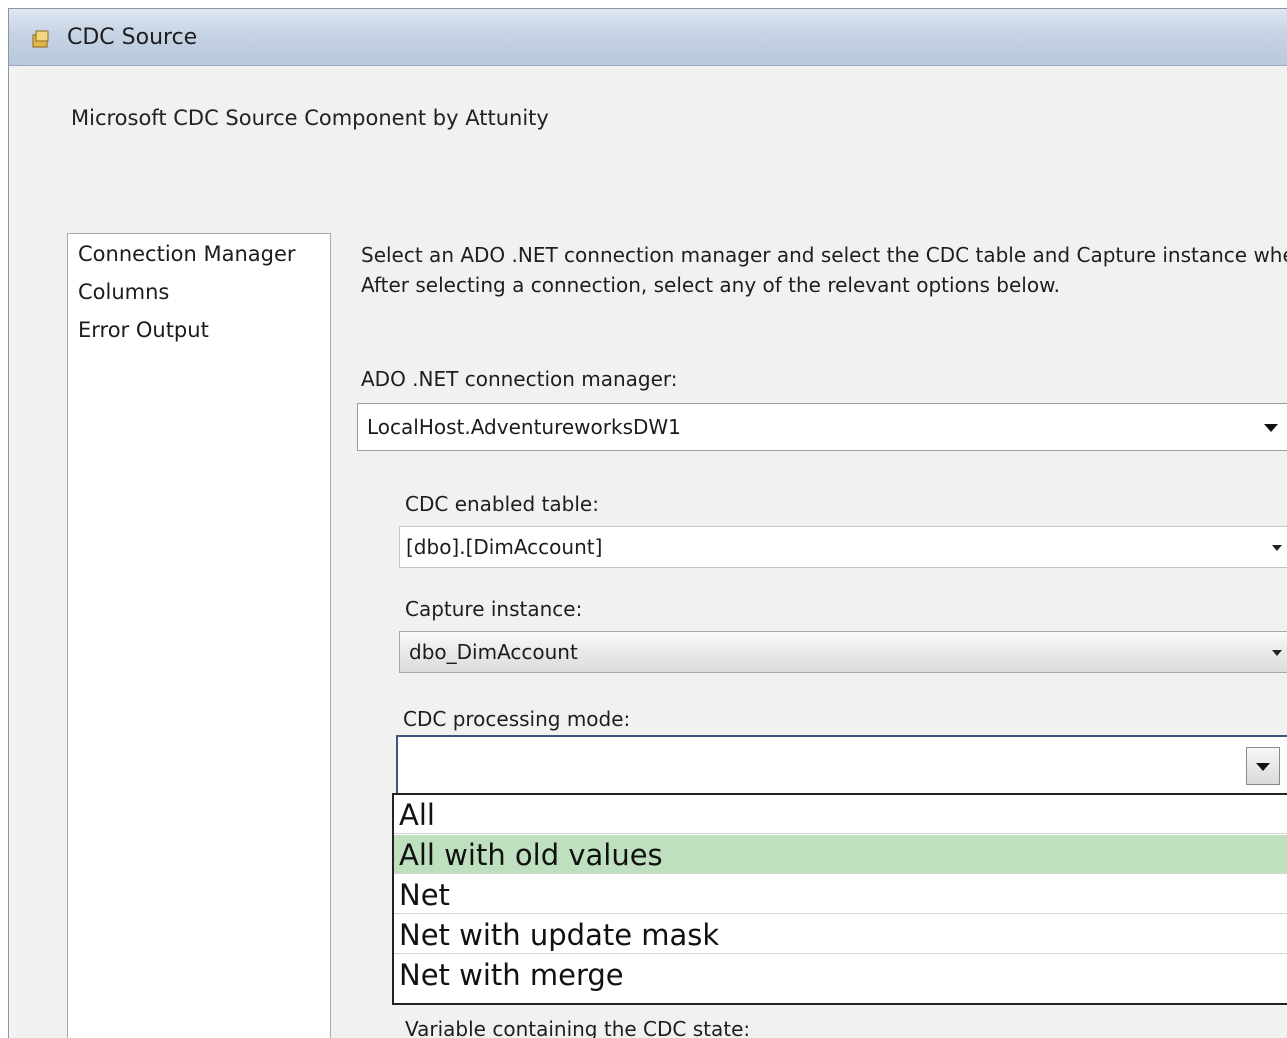 This screenshot has height=1038, width=1287. What do you see at coordinates (143, 330) in the screenshot?
I see `nav-item-error-output: Error Output` at bounding box center [143, 330].